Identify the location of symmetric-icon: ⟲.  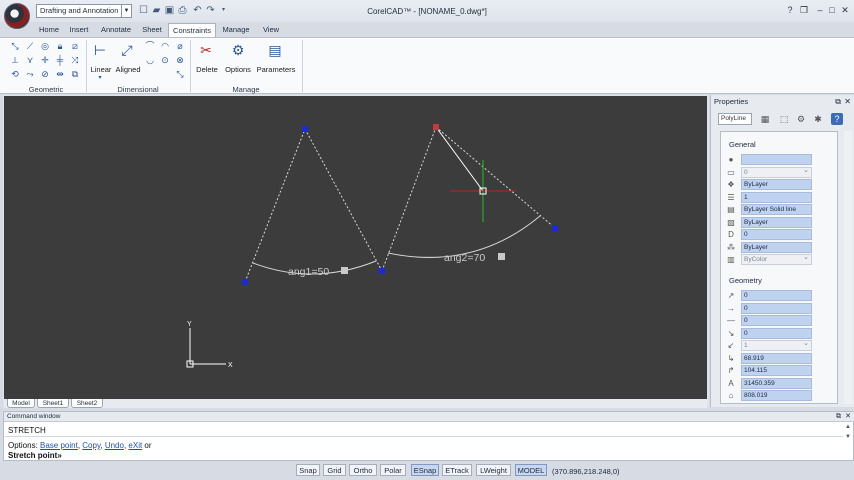
(15, 74).